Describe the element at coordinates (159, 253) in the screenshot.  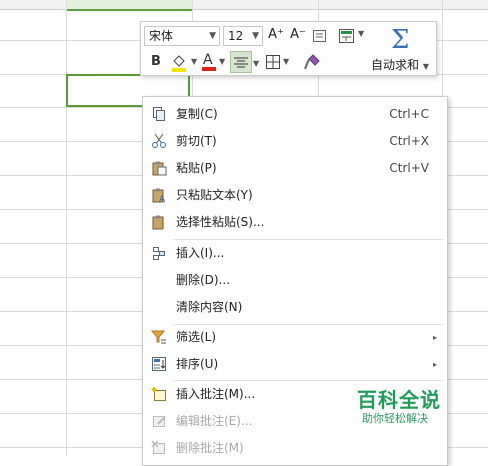
I see `insert-icon` at that location.